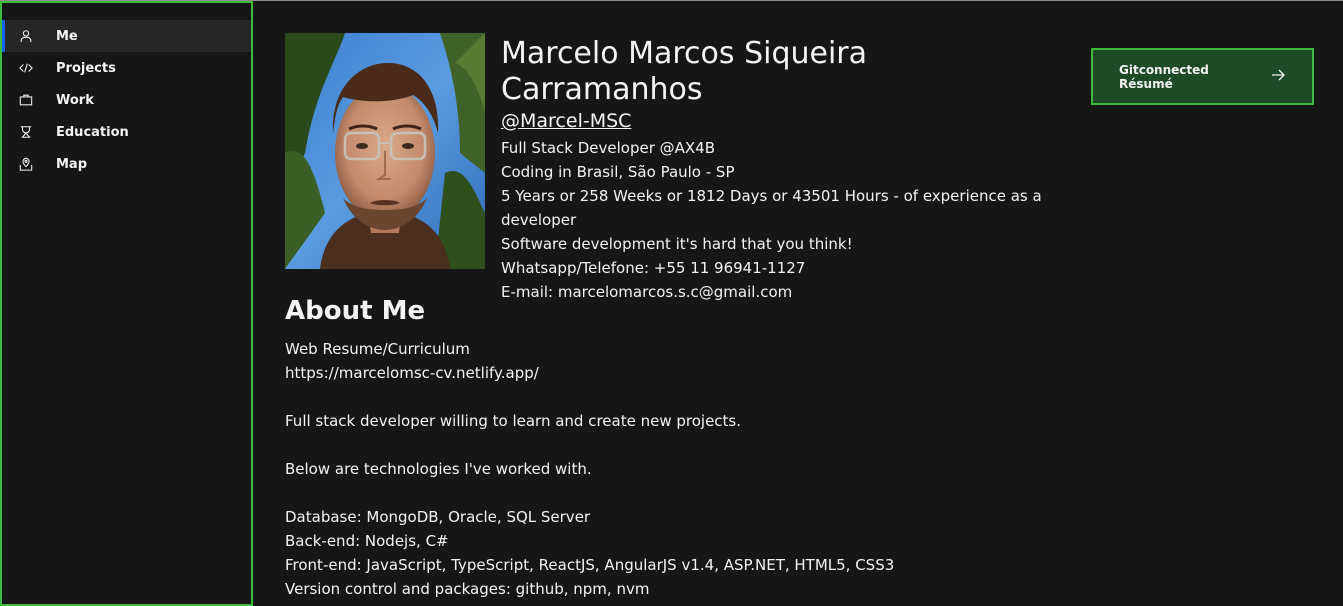 This screenshot has height=606, width=1343. What do you see at coordinates (67, 36) in the screenshot?
I see `sidebar-item-label: Me` at bounding box center [67, 36].